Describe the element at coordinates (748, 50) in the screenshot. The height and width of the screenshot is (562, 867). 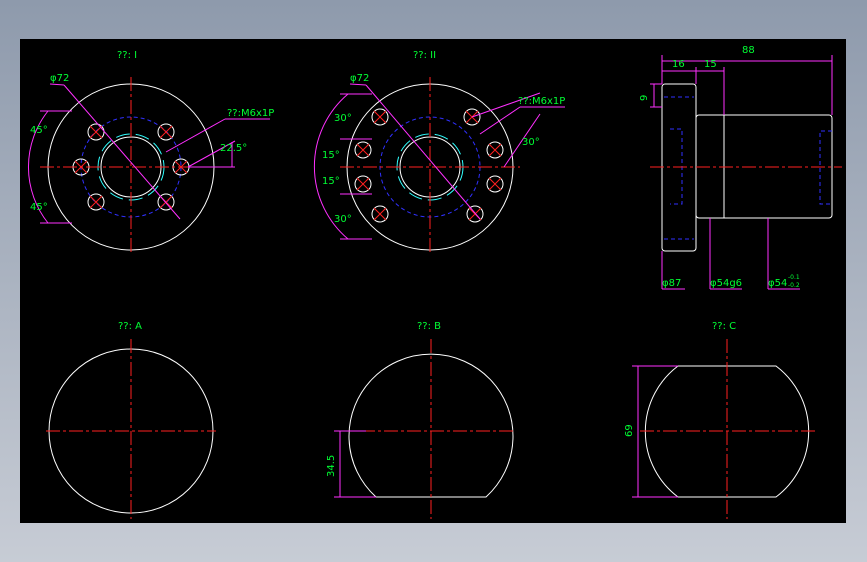
I see `dim-88: 88` at that location.